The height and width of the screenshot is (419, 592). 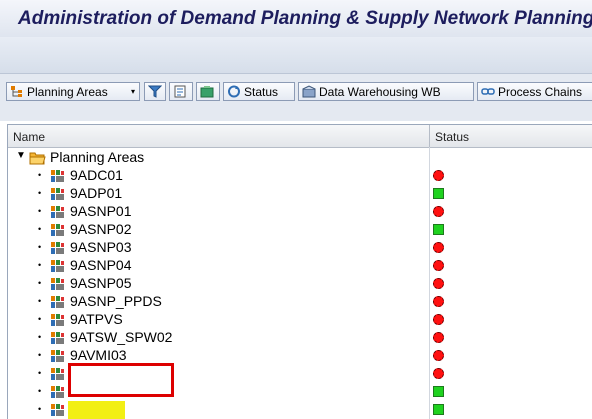 I want to click on status-button: Status, so click(x=259, y=91).